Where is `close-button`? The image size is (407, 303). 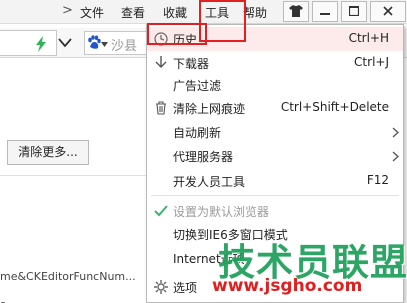
close-button is located at coordinates (388, 11).